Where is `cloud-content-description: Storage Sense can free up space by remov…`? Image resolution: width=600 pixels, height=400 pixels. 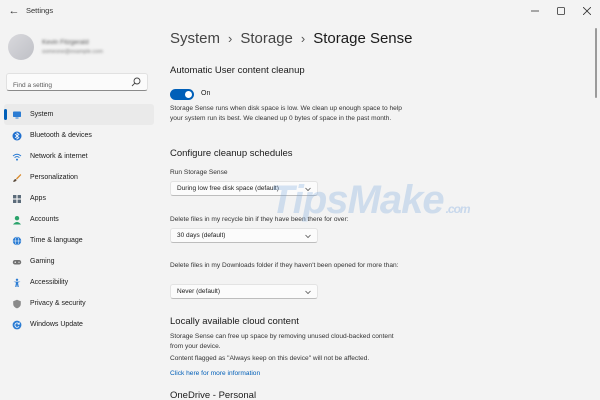
cloud-content-description: Storage Sense can free up space by remov… is located at coordinates (282, 341).